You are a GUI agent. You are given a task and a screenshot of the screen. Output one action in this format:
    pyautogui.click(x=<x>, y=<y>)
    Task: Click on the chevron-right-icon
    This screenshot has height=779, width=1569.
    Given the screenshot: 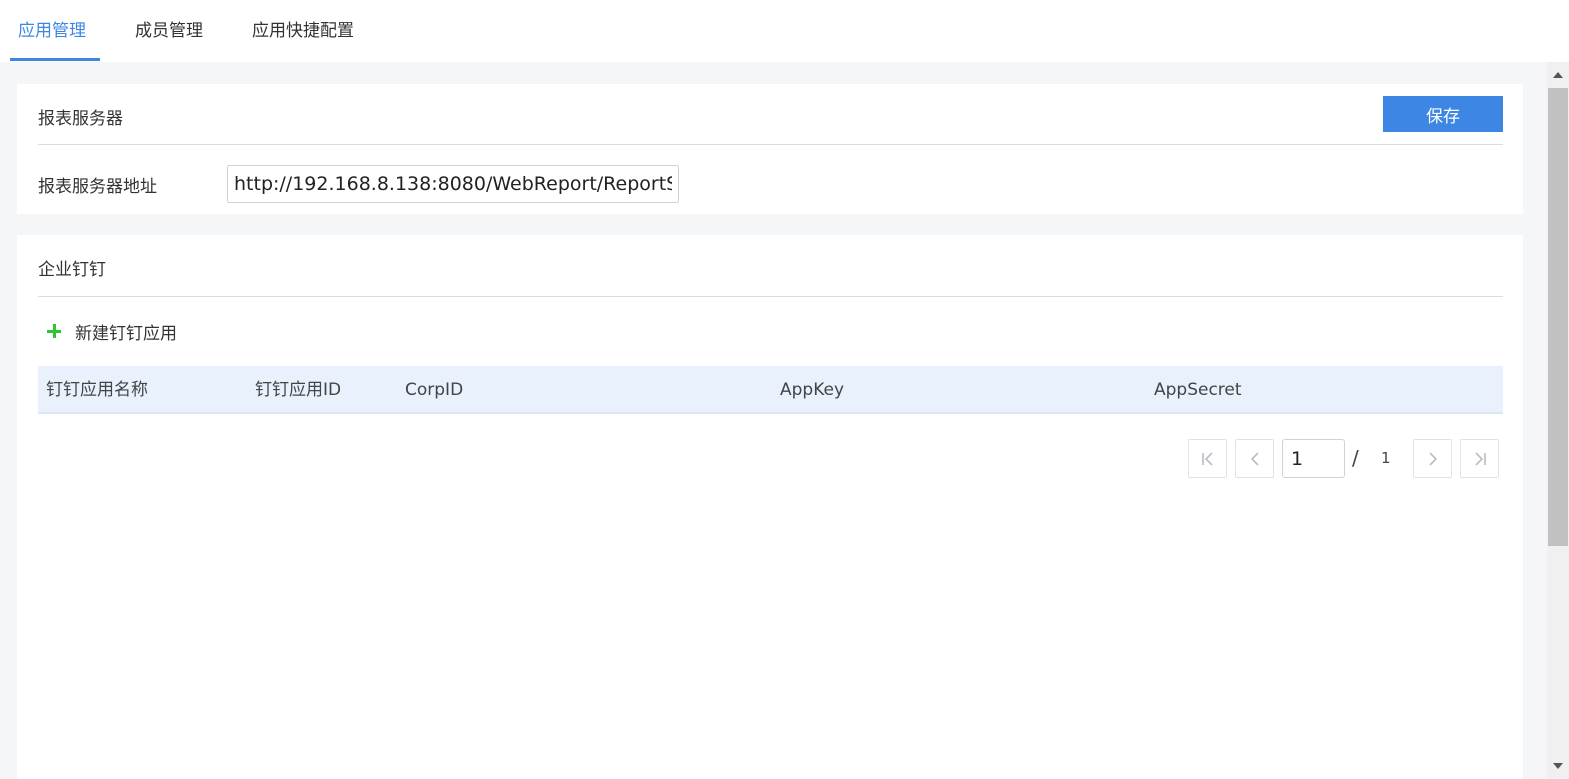 What is the action you would take?
    pyautogui.click(x=1432, y=458)
    